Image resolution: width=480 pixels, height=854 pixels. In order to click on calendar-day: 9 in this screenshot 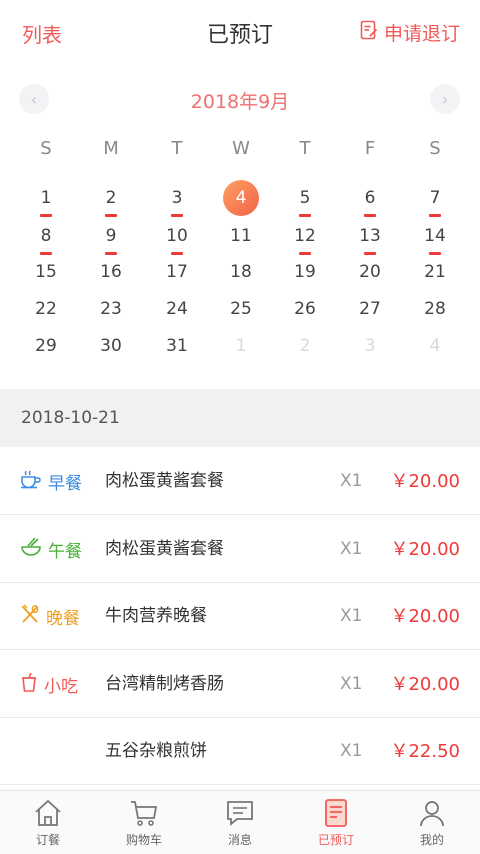, I will do `click(111, 236)`.